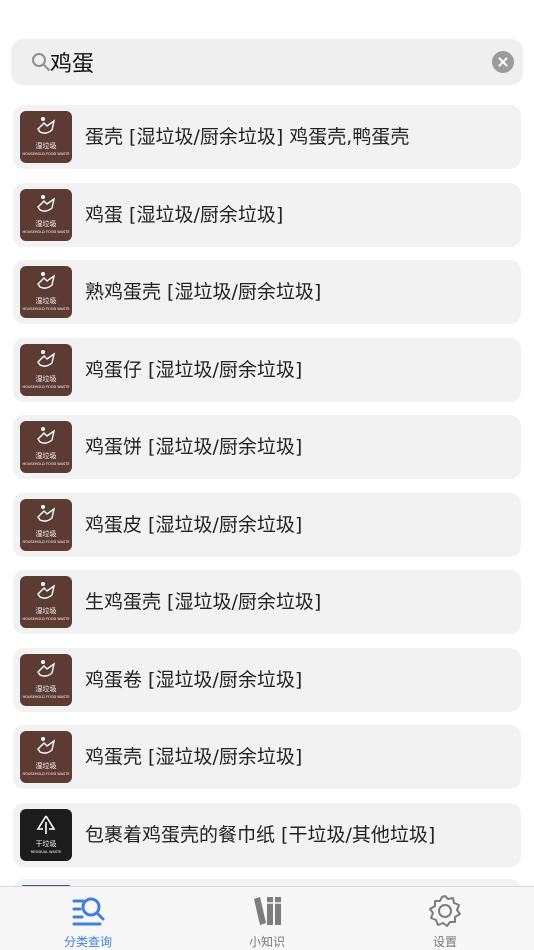 Image resolution: width=534 pixels, height=950 pixels. I want to click on list-item: 湿垃圾 HOUSEHOLD FOOD WASTE 生鸡蛋壳 [湿垃圾/厨余垃圾], so click(267, 602).